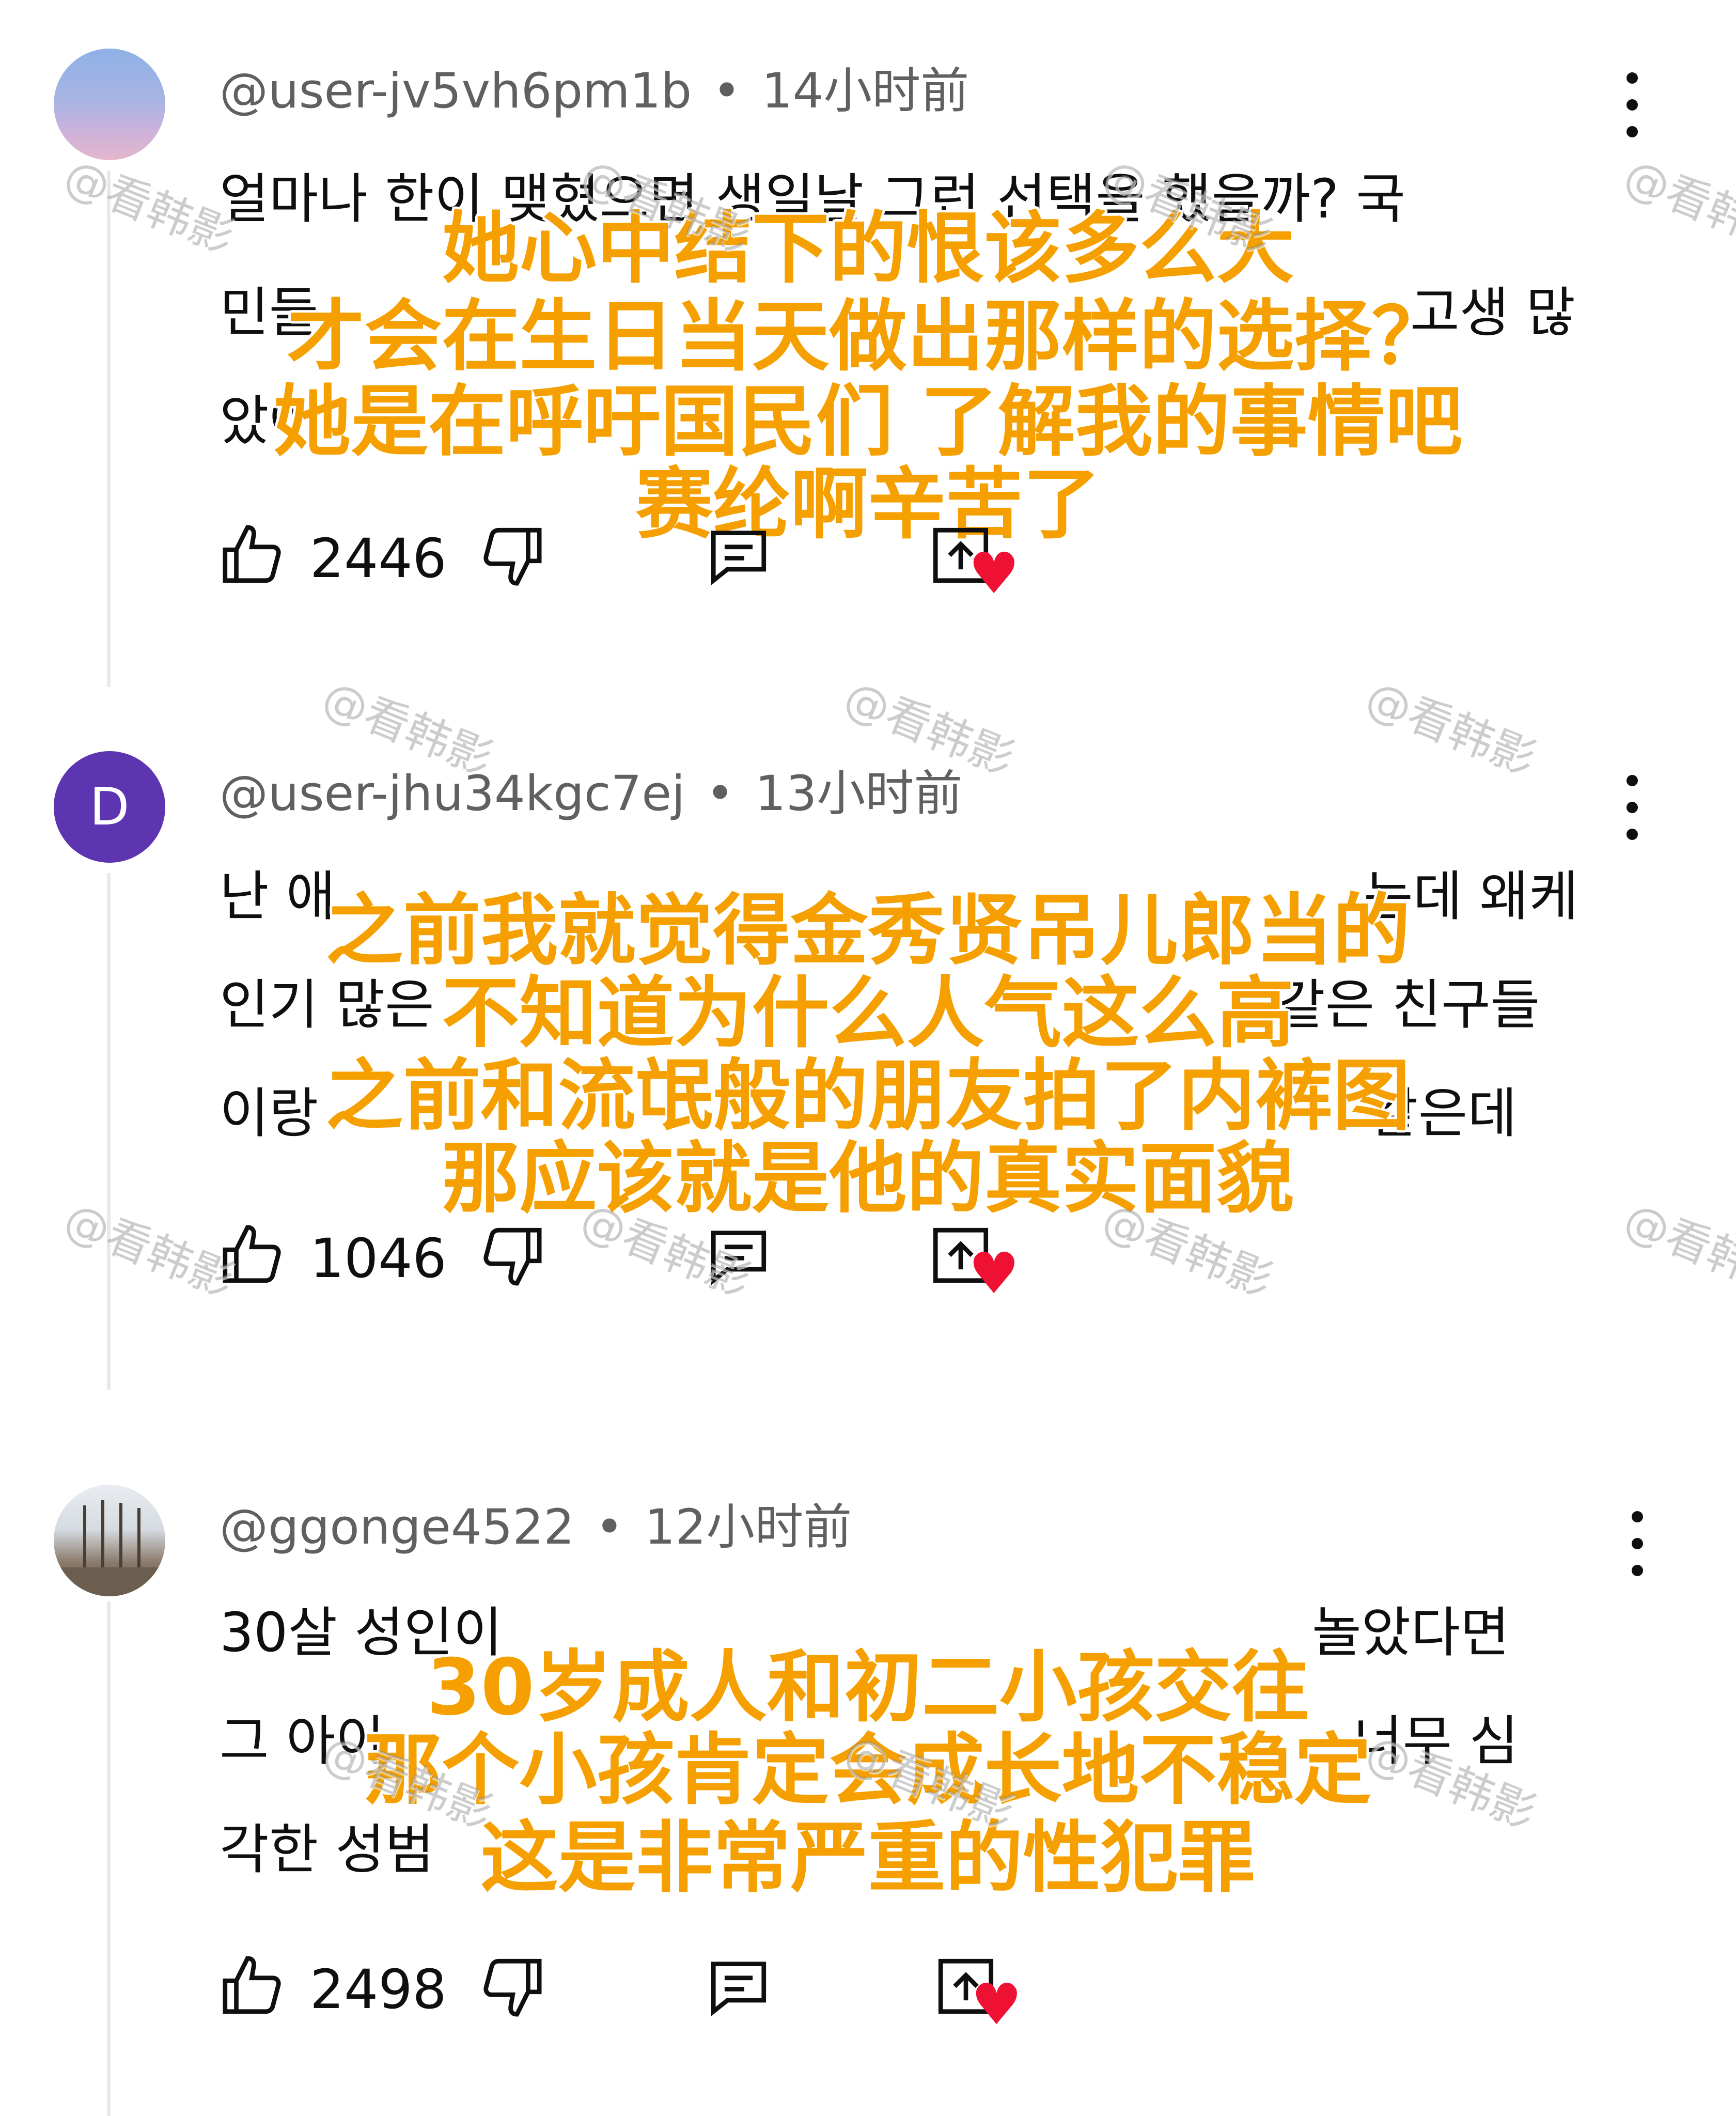 The height and width of the screenshot is (2116, 1736). Describe the element at coordinates (868, 1179) in the screenshot. I see `caption-line: 那应该就是他的真实面貌` at that location.